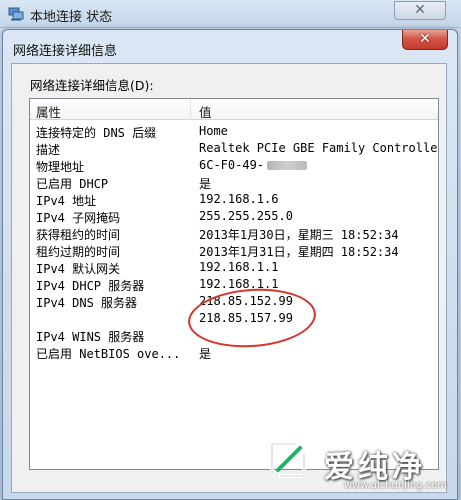 Image resolution: width=461 pixels, height=500 pixels. I want to click on table-row: IPv4 地址 192.168.1.6, so click(234, 199).